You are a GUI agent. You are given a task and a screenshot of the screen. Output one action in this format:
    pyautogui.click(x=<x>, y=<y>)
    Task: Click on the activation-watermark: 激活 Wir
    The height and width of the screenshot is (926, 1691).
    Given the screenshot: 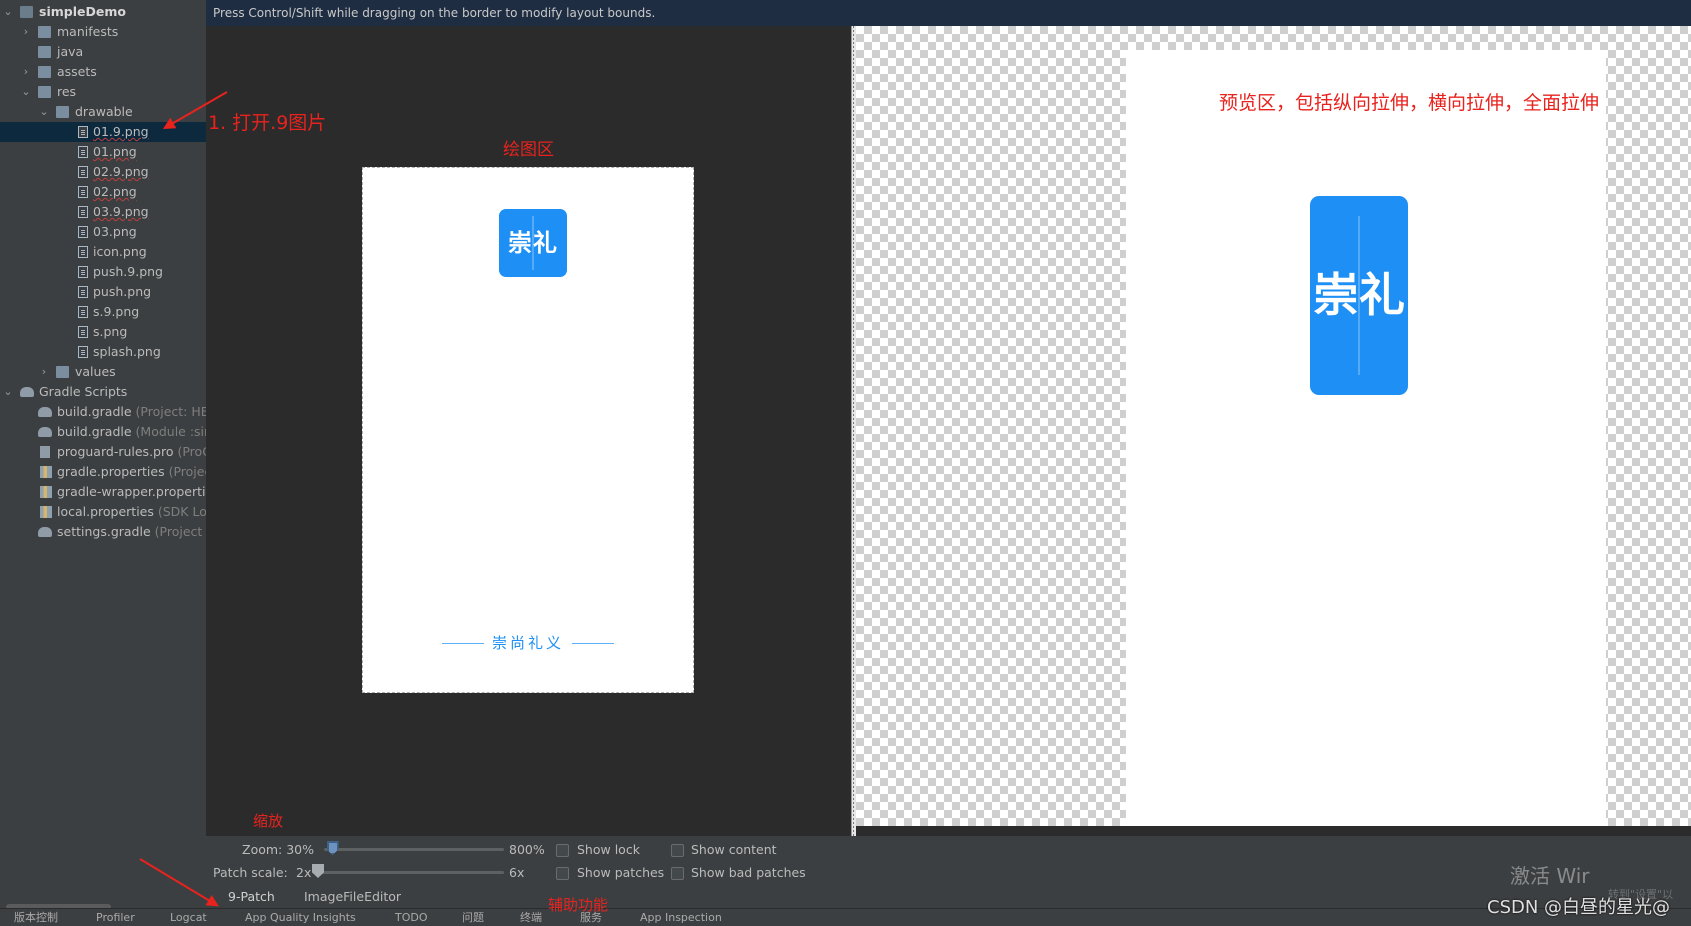 What is the action you would take?
    pyautogui.click(x=1550, y=876)
    